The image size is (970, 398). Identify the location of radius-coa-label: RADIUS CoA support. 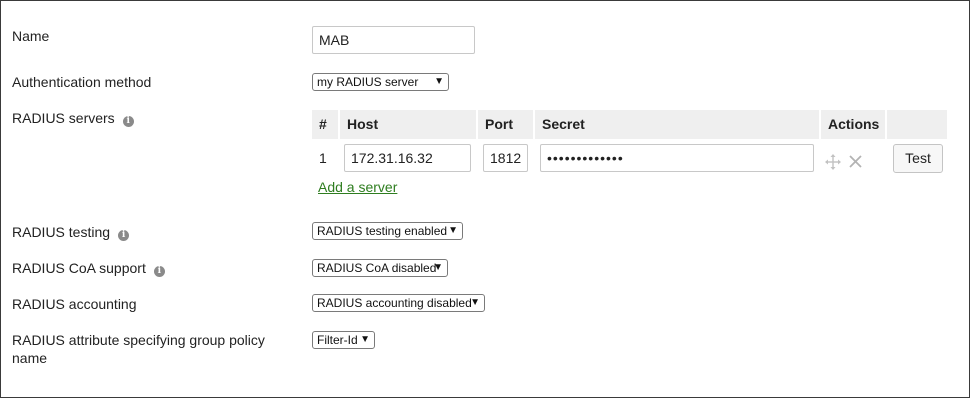
(79, 268).